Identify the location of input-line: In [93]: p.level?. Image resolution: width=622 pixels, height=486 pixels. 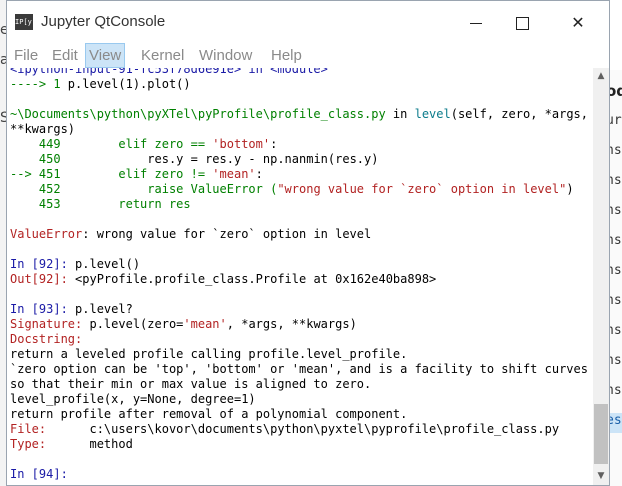
(71, 309).